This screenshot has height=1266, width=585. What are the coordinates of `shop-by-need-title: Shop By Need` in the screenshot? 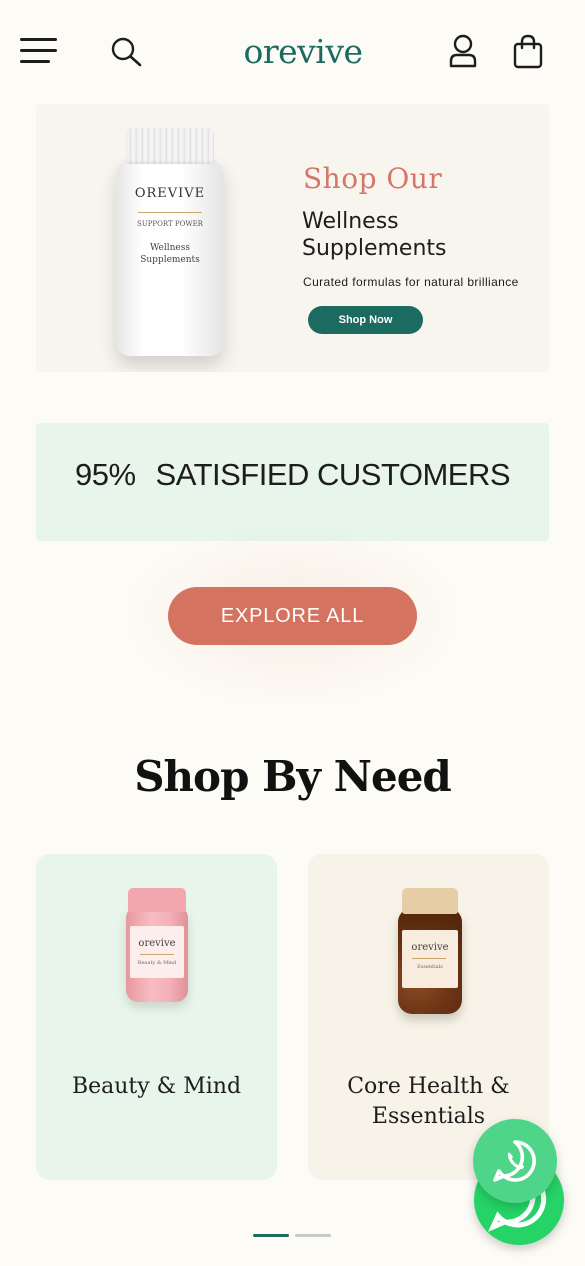 It's located at (293, 776).